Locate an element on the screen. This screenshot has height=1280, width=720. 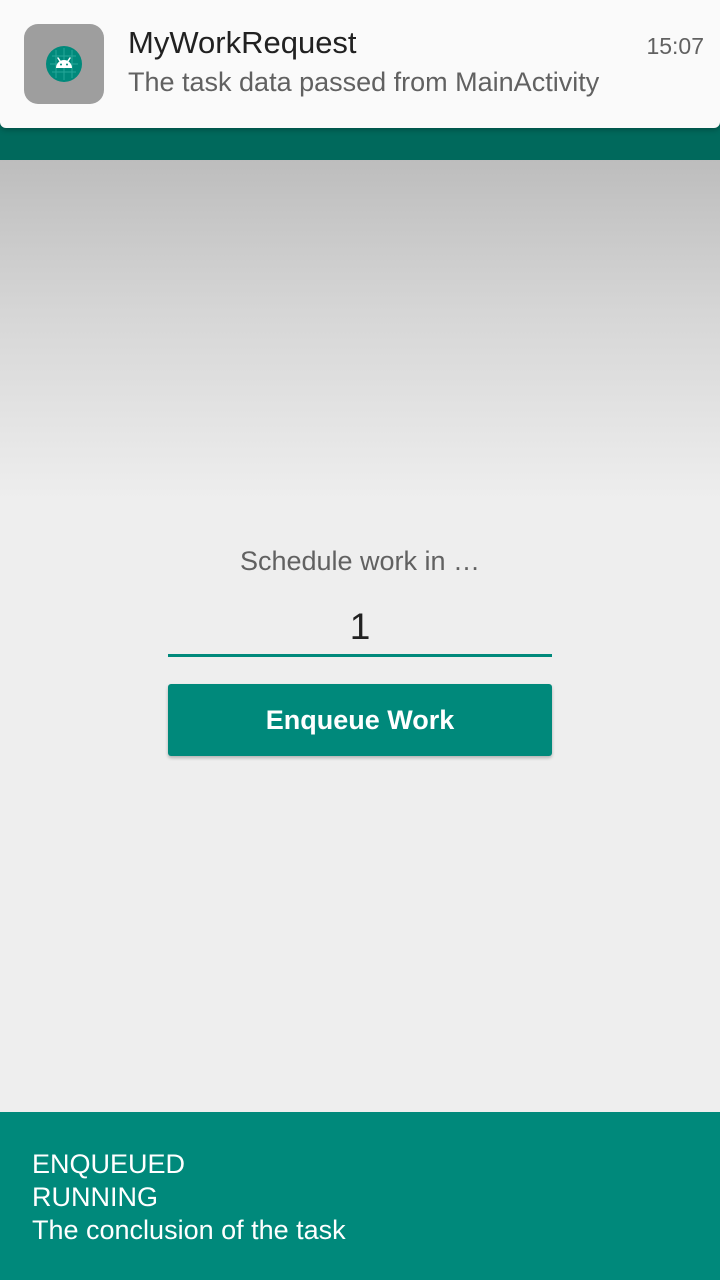
status-line-running: RUNNING is located at coordinates (95, 1197).